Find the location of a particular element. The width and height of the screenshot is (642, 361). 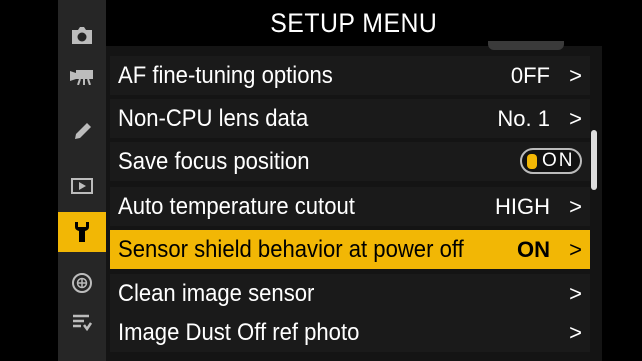

menu-item-af-fine-tuning: AF fine-tuning options 0FF > is located at coordinates (350, 75).